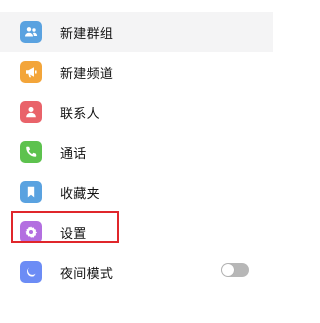 The height and width of the screenshot is (323, 320). I want to click on phone-icon, so click(31, 152).